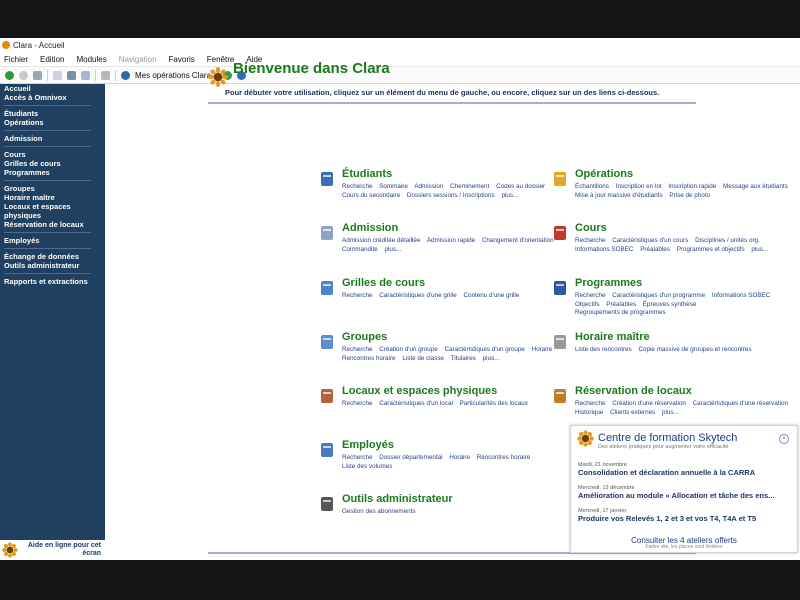  I want to click on section-link: Caractéristiques d'un programme, so click(658, 295).